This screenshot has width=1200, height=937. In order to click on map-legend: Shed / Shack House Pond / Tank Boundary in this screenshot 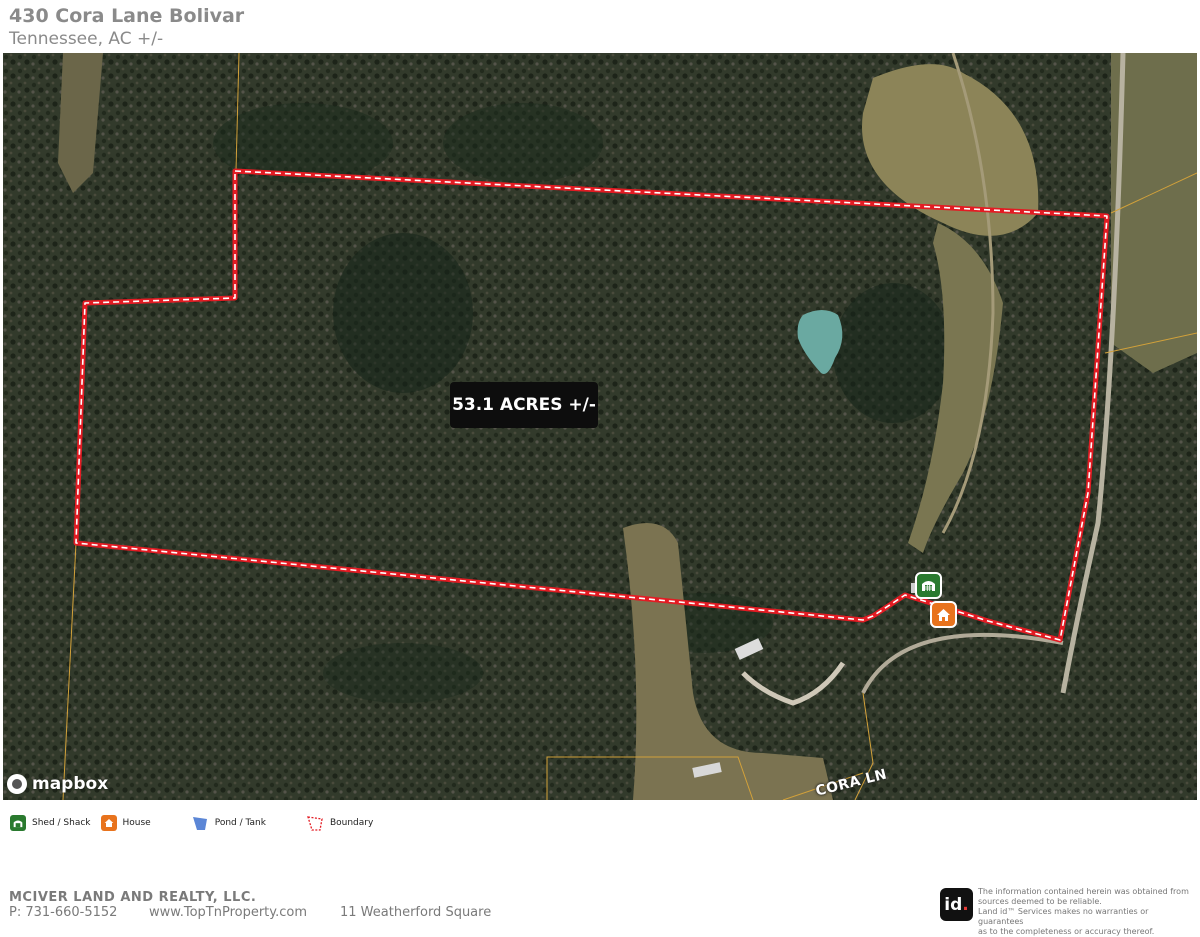, I will do `click(191, 823)`.